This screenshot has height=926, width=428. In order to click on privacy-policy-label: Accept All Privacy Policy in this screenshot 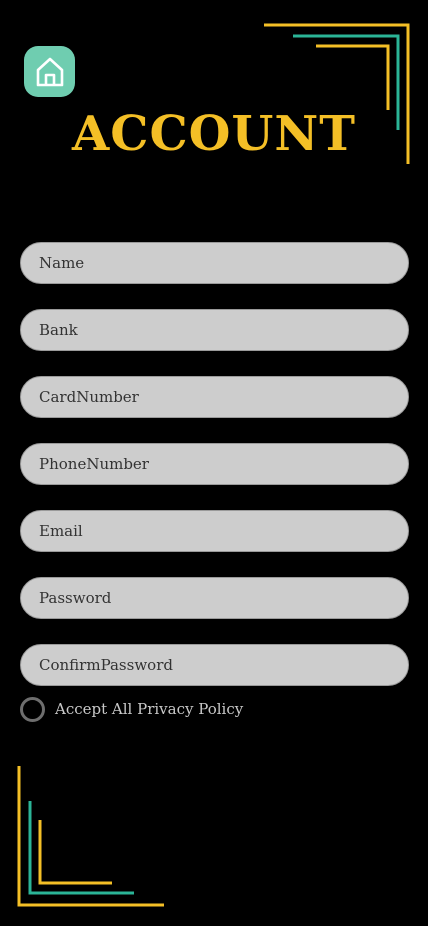, I will do `click(149, 709)`.